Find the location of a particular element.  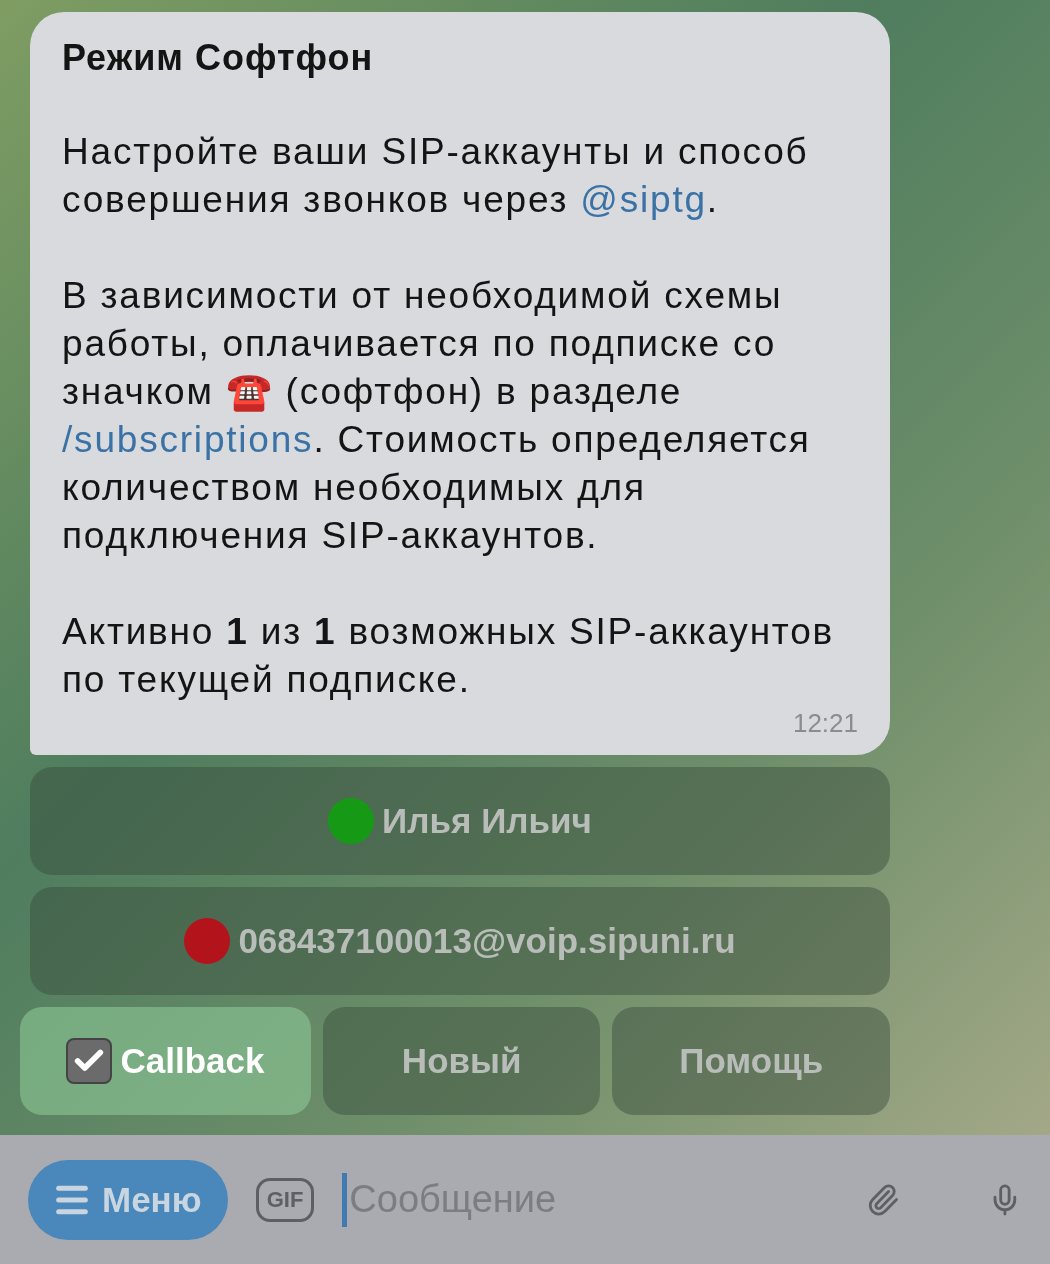

link: /subscriptions is located at coordinates (188, 439).